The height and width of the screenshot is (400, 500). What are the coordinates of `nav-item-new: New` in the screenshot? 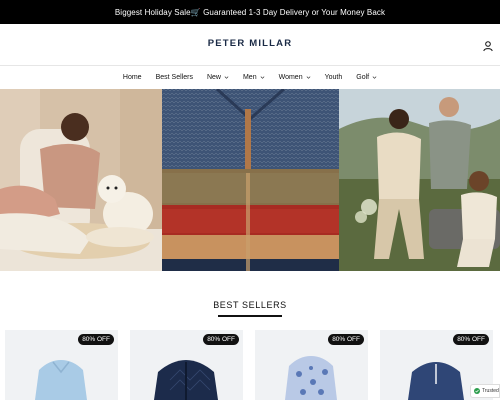 It's located at (218, 77).